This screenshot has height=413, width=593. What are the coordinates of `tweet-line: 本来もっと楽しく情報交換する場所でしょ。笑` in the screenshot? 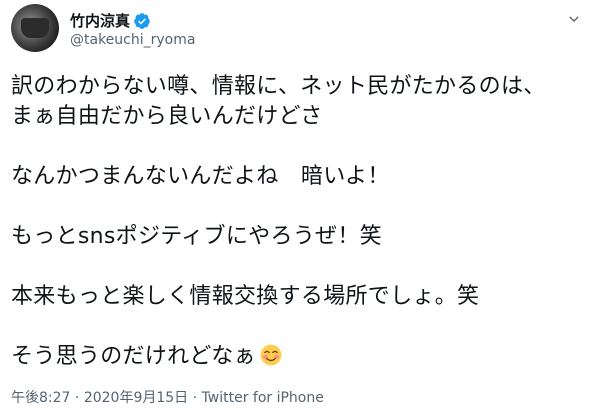 It's located at (245, 296).